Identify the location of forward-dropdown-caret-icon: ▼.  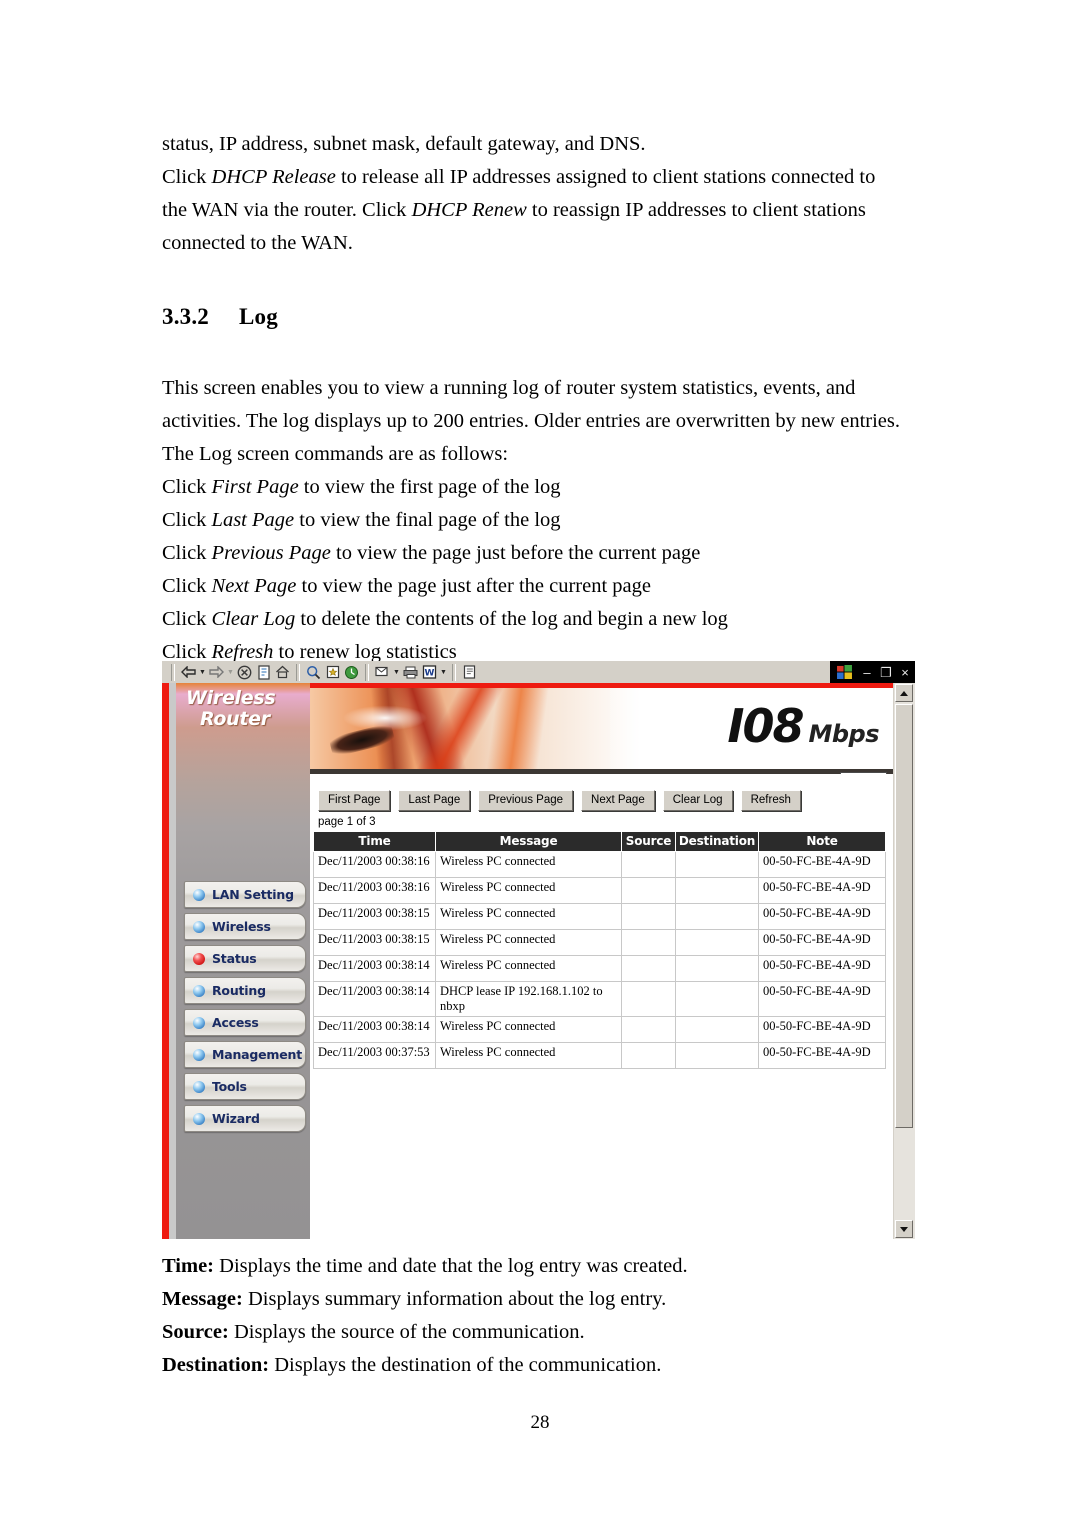
(230, 672).